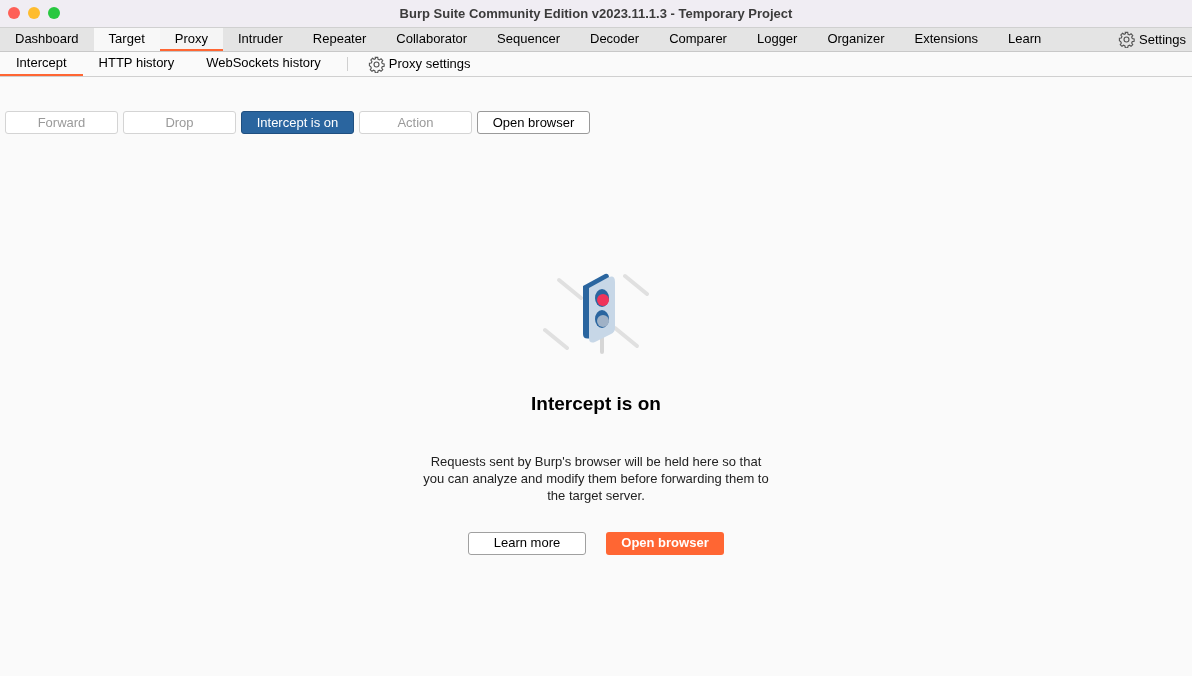 The image size is (1192, 676). I want to click on main-tab: Extensions, so click(946, 39).